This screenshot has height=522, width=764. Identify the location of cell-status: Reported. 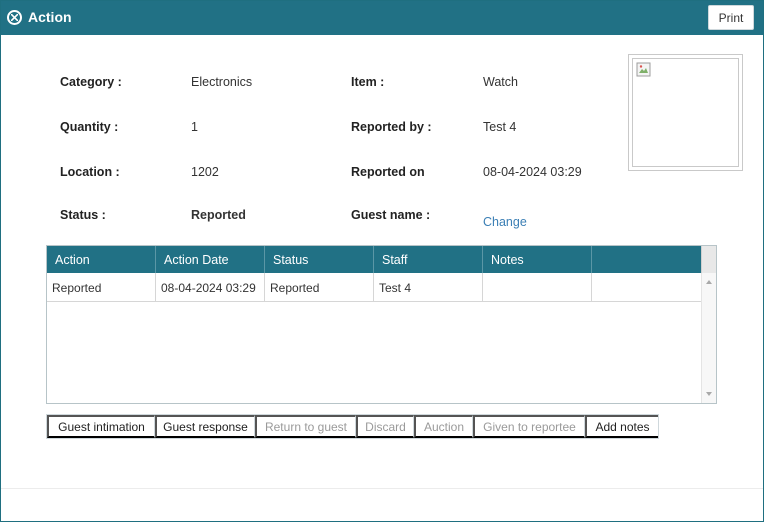
(319, 287).